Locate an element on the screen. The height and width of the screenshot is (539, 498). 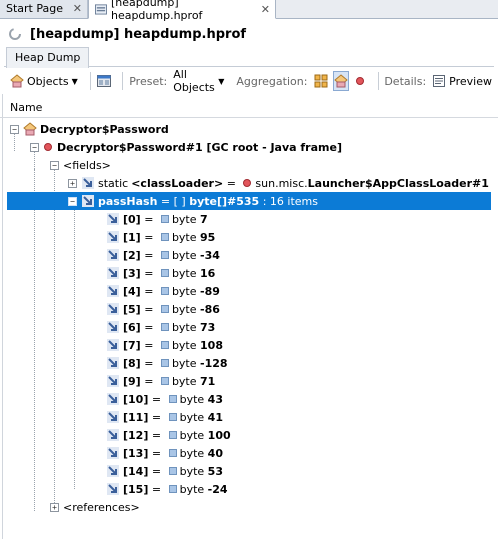
array-index: [5] is located at coordinates (132, 309).